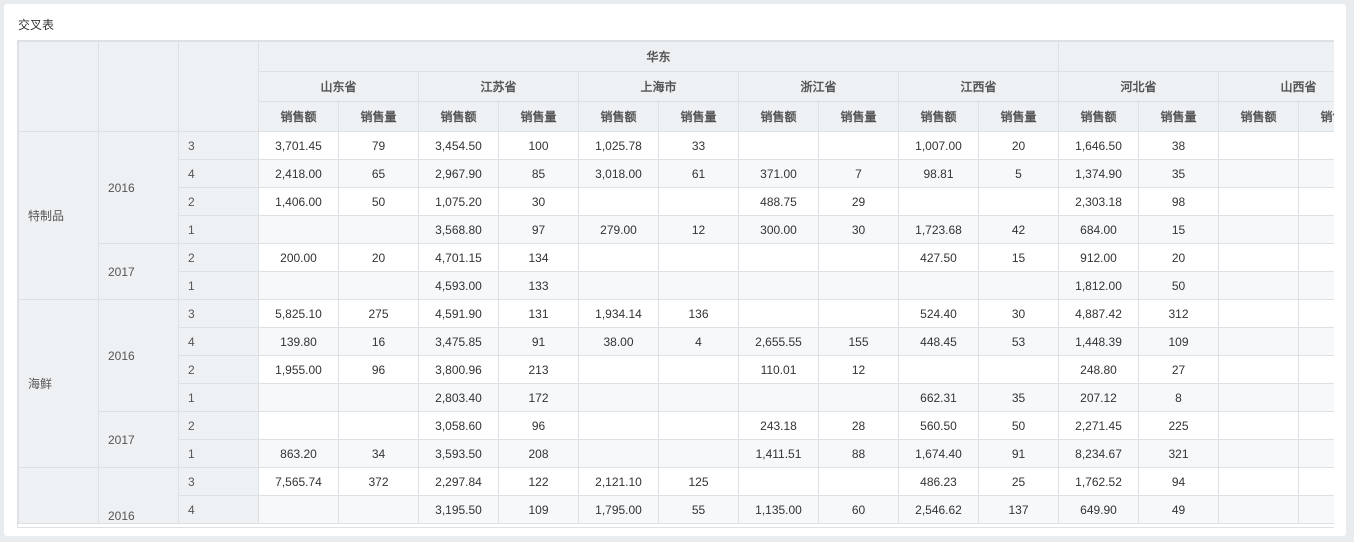 The width and height of the screenshot is (1354, 542). What do you see at coordinates (778, 229) in the screenshot?
I see `sales-cell: 300.00` at bounding box center [778, 229].